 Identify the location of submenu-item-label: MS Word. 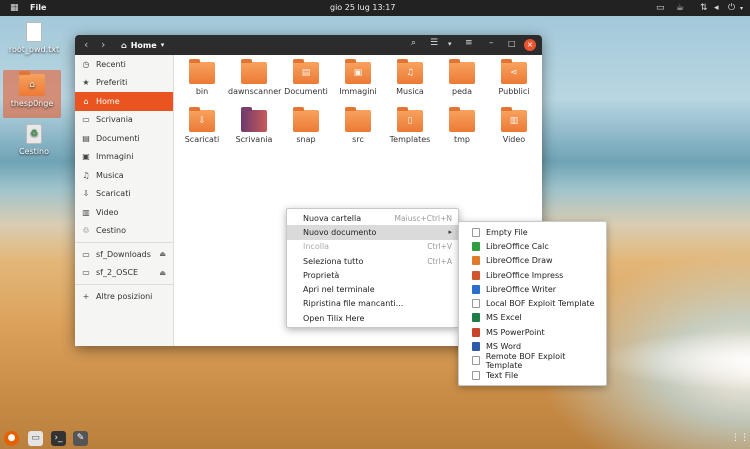
(504, 347).